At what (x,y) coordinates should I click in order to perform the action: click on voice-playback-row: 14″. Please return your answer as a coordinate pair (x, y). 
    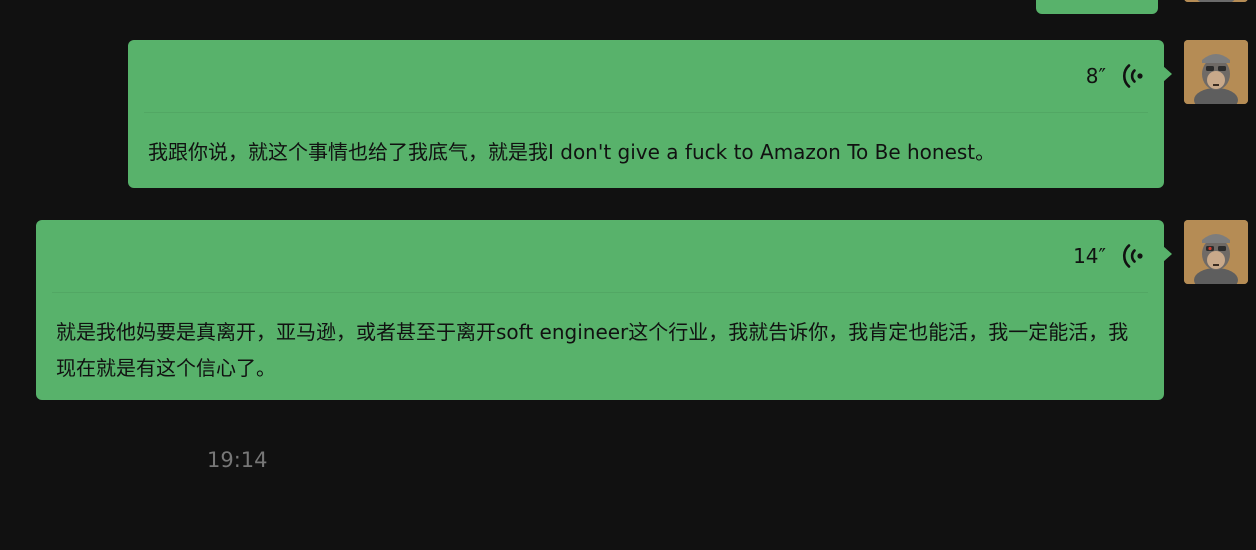
    Looking at the image, I should click on (1110, 256).